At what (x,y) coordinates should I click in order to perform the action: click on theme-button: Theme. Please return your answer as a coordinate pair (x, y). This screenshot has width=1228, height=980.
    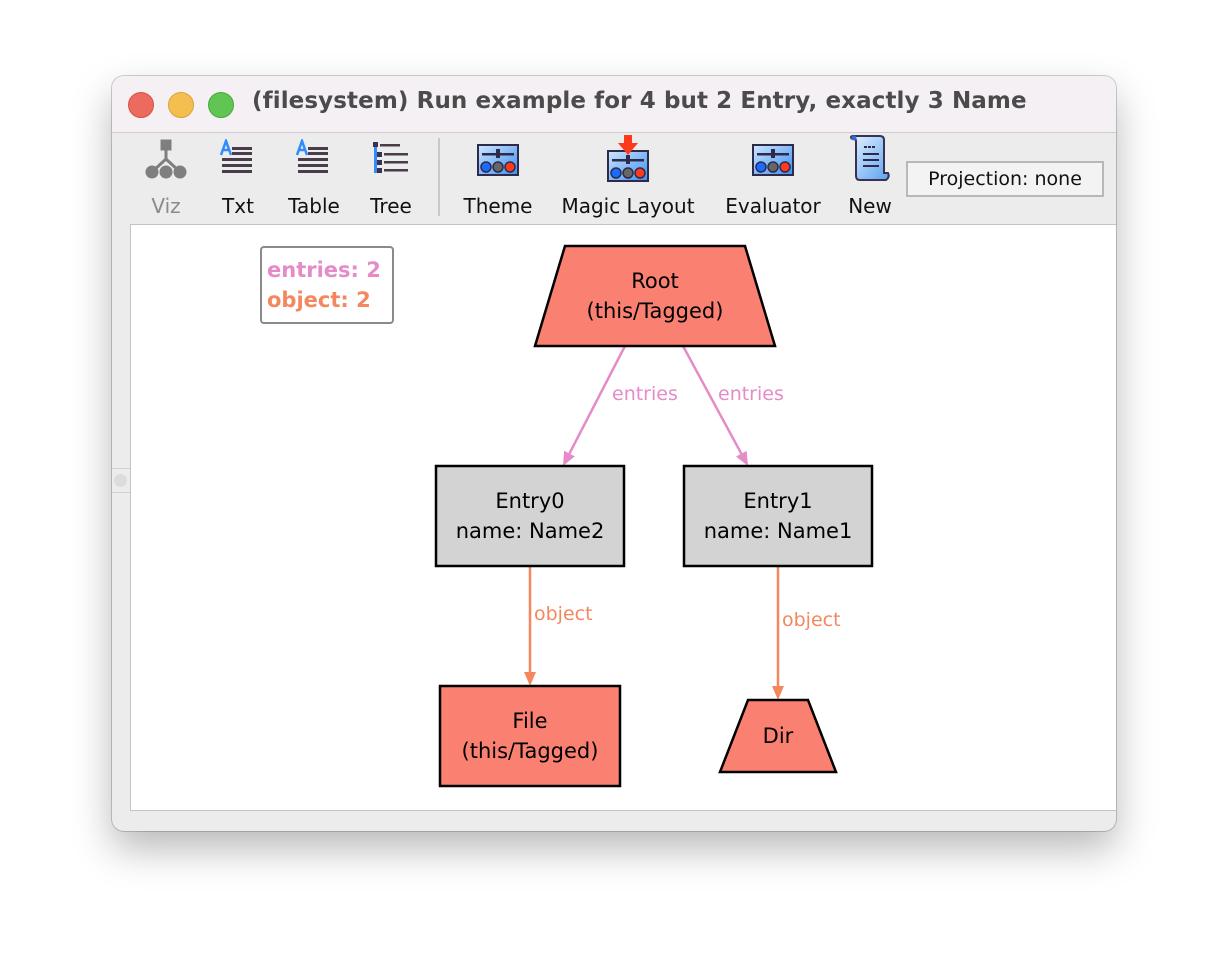
    Looking at the image, I should click on (498, 178).